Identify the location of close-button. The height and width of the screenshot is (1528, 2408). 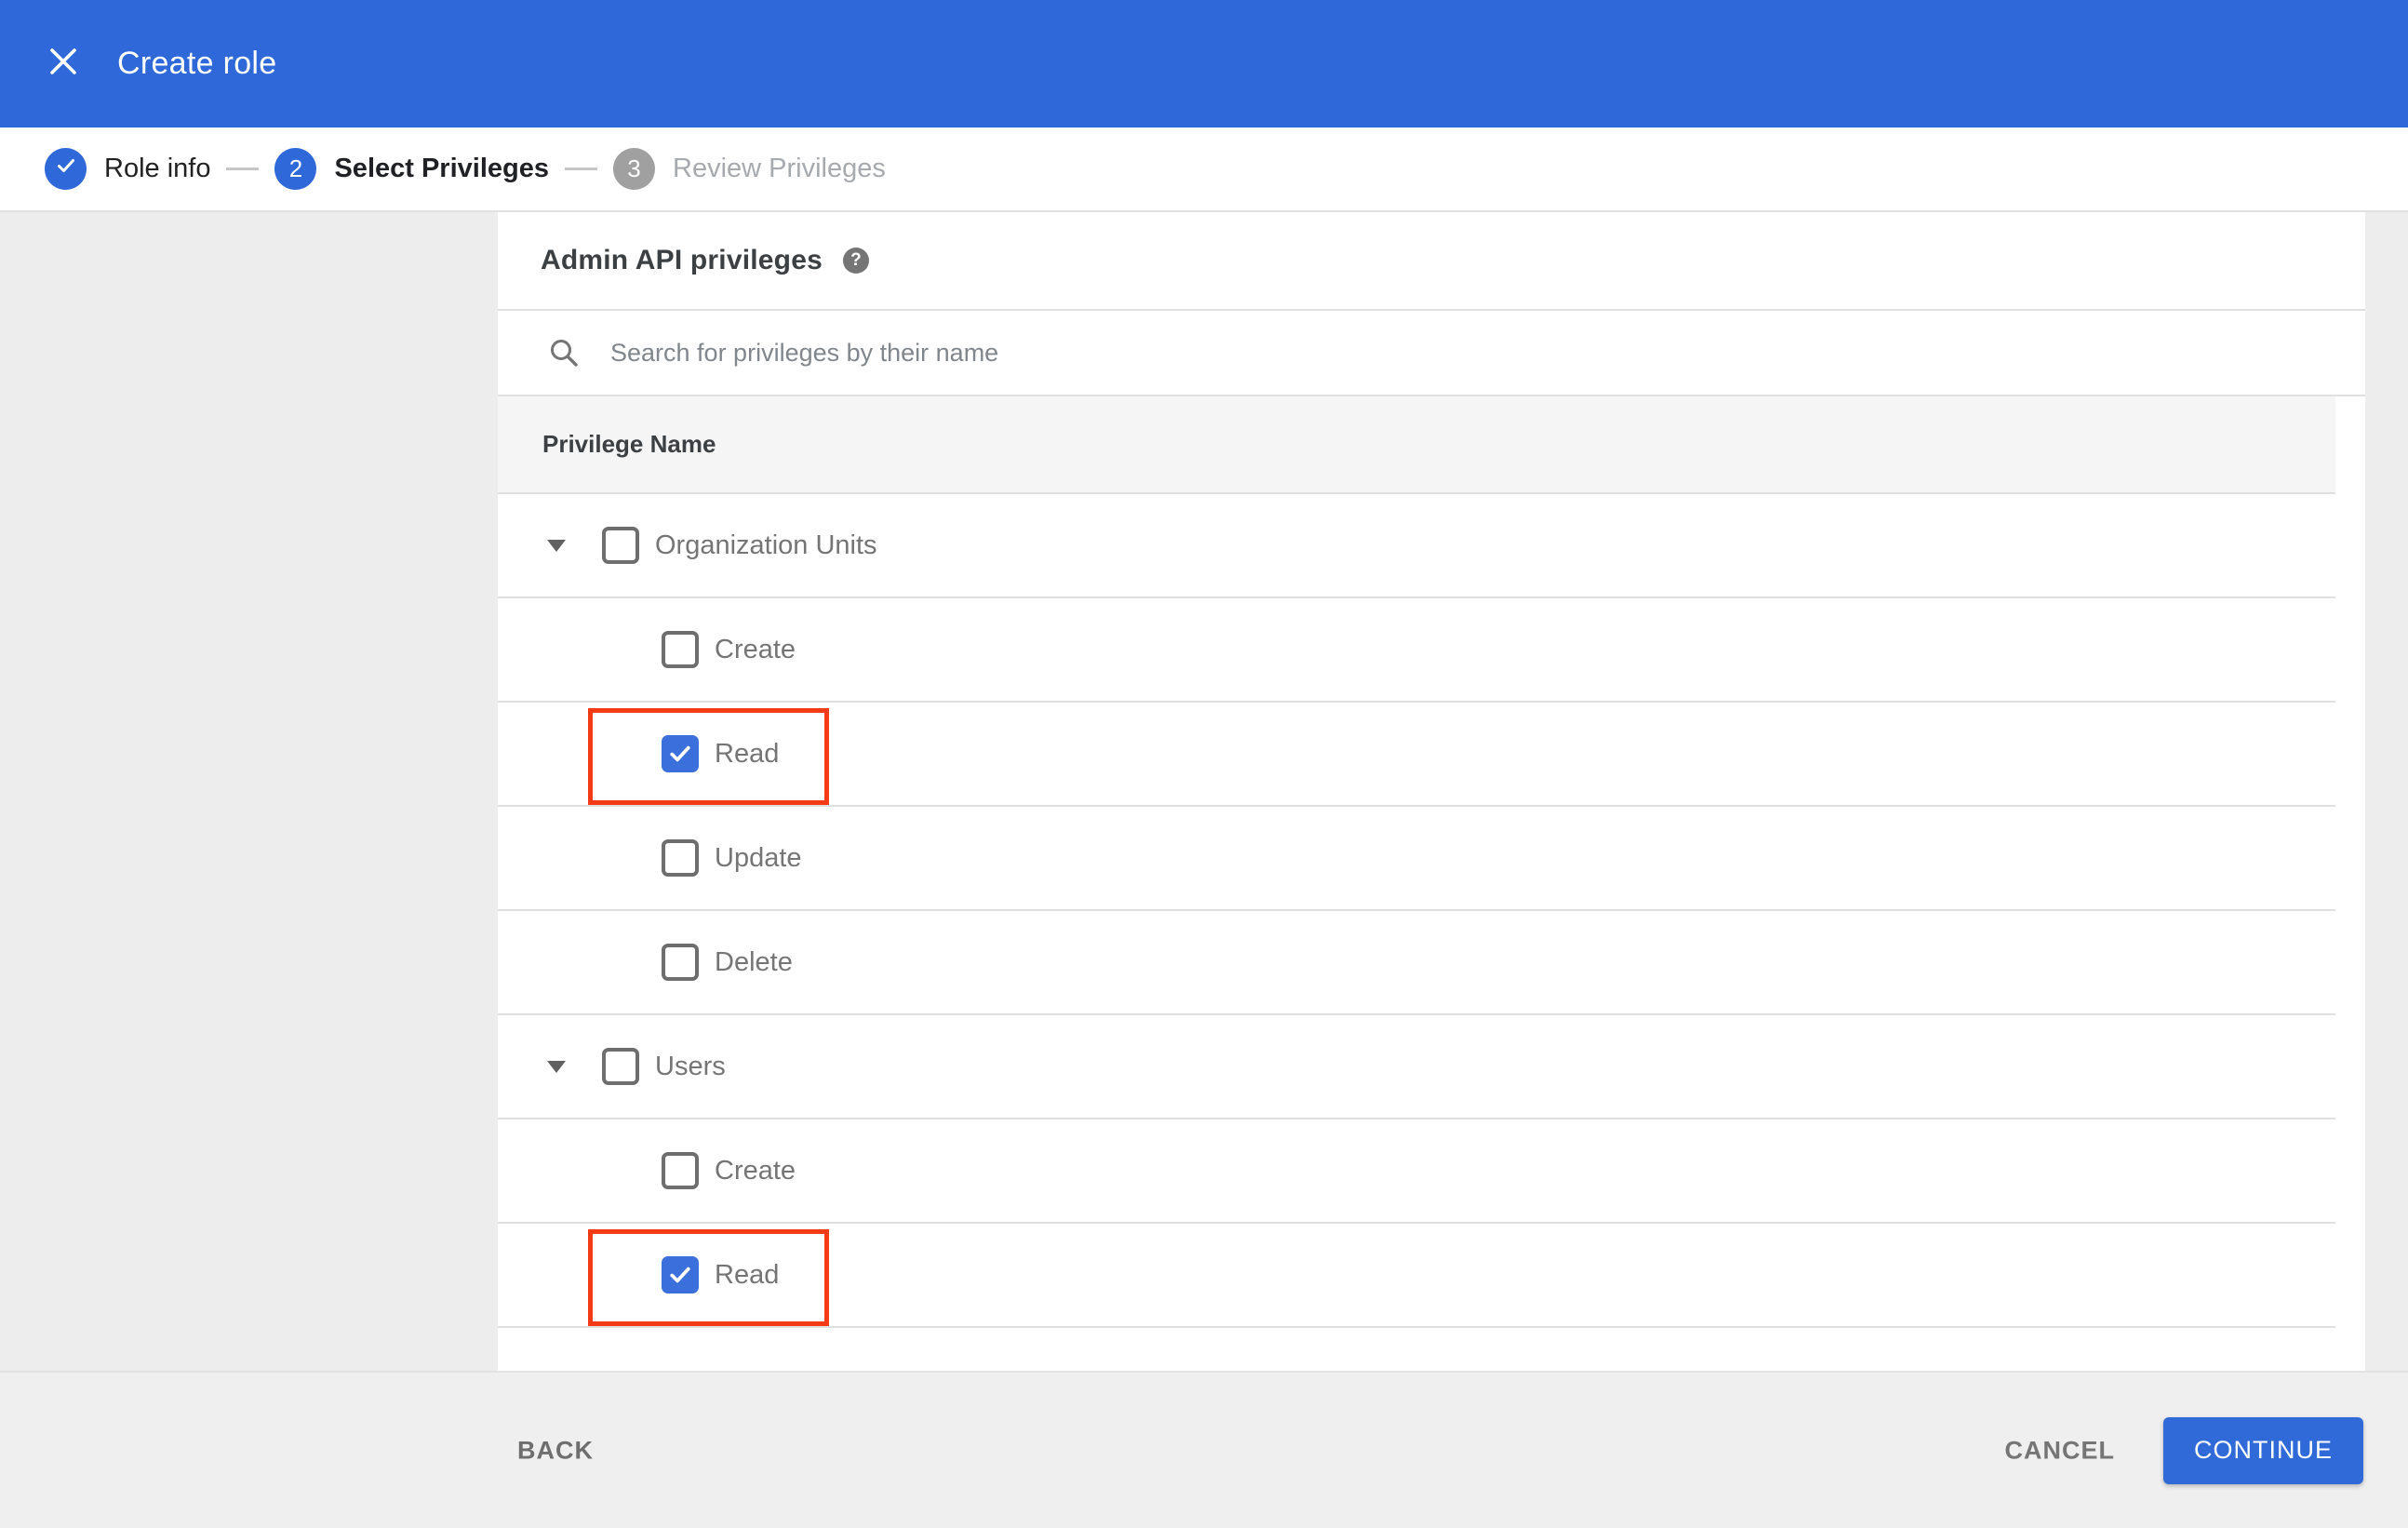
(63, 64).